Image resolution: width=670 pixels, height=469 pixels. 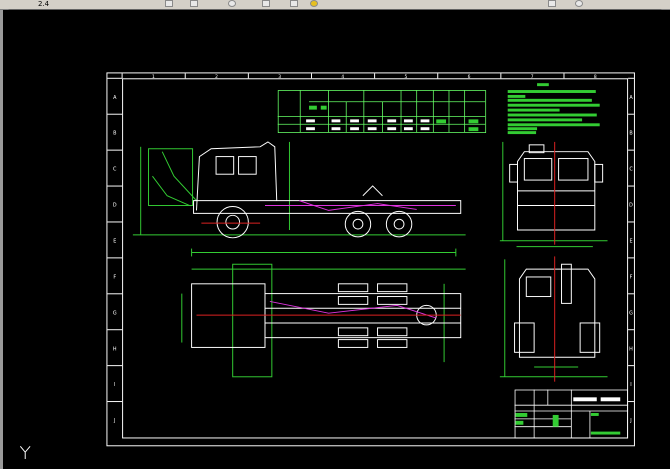 What do you see at coordinates (342, 77) in the screenshot?
I see `col-label: 4` at bounding box center [342, 77].